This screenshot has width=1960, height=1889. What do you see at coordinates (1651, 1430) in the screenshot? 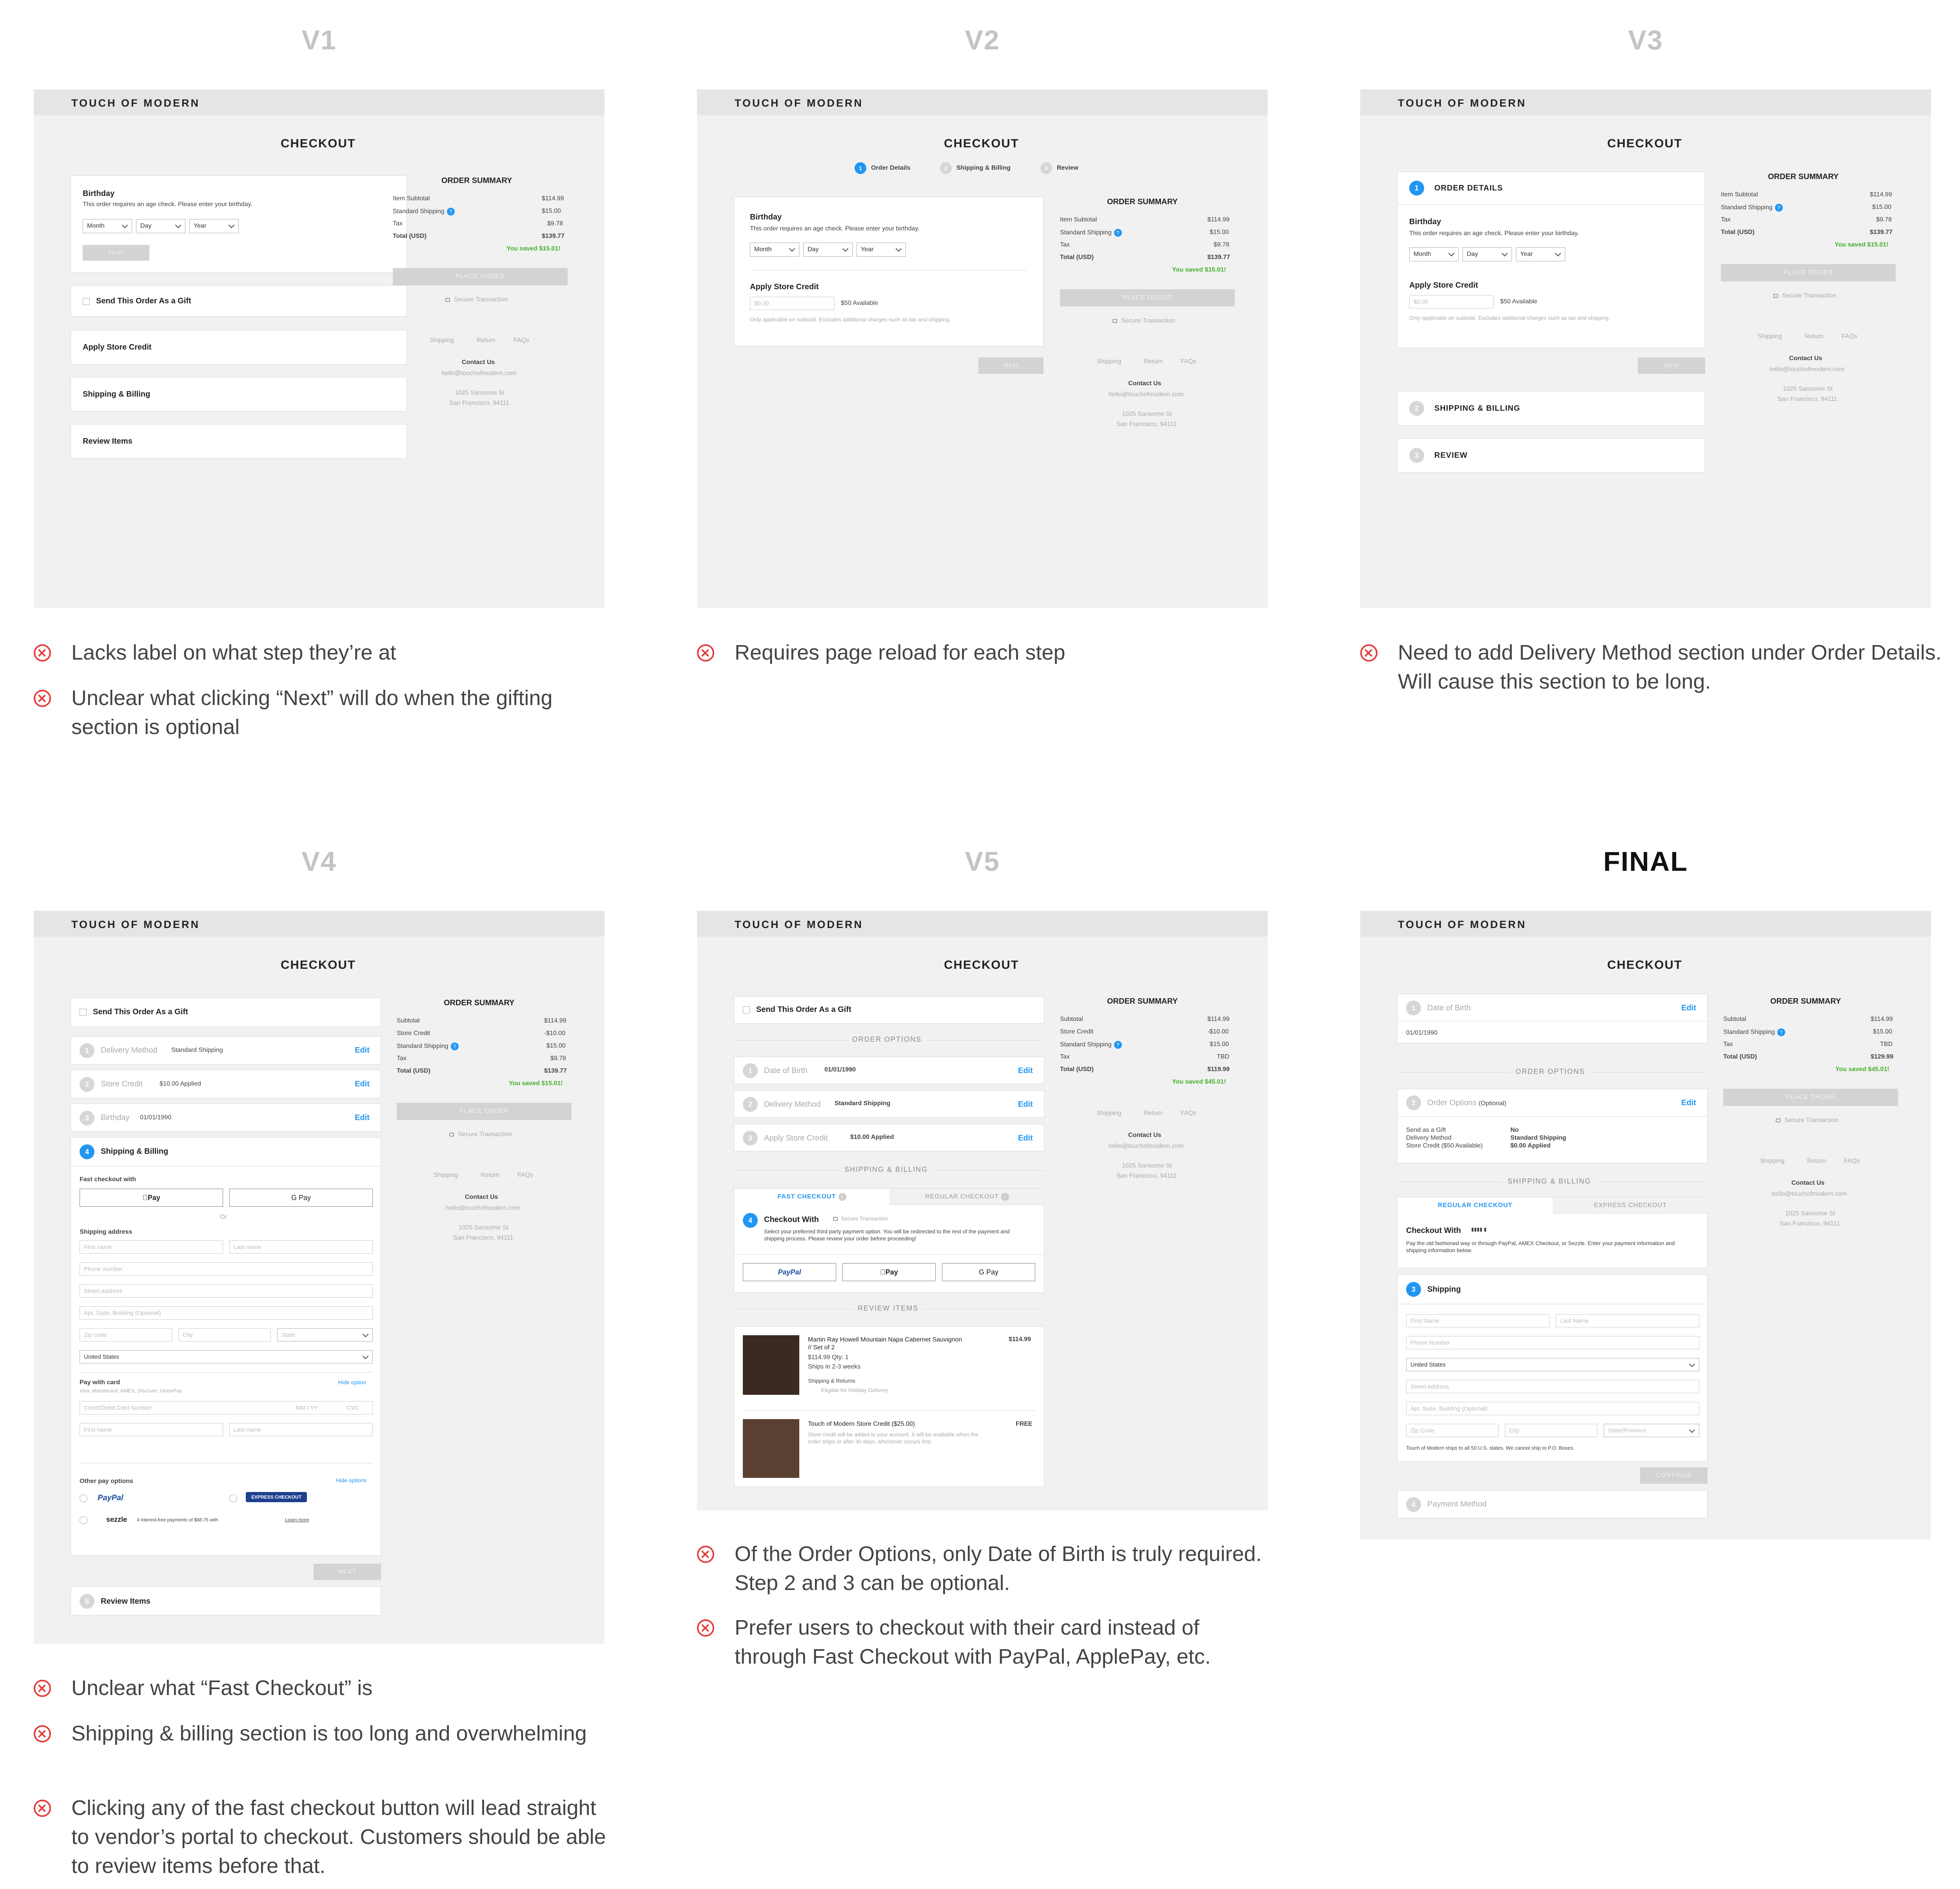
I see `state-select: State/Province` at bounding box center [1651, 1430].